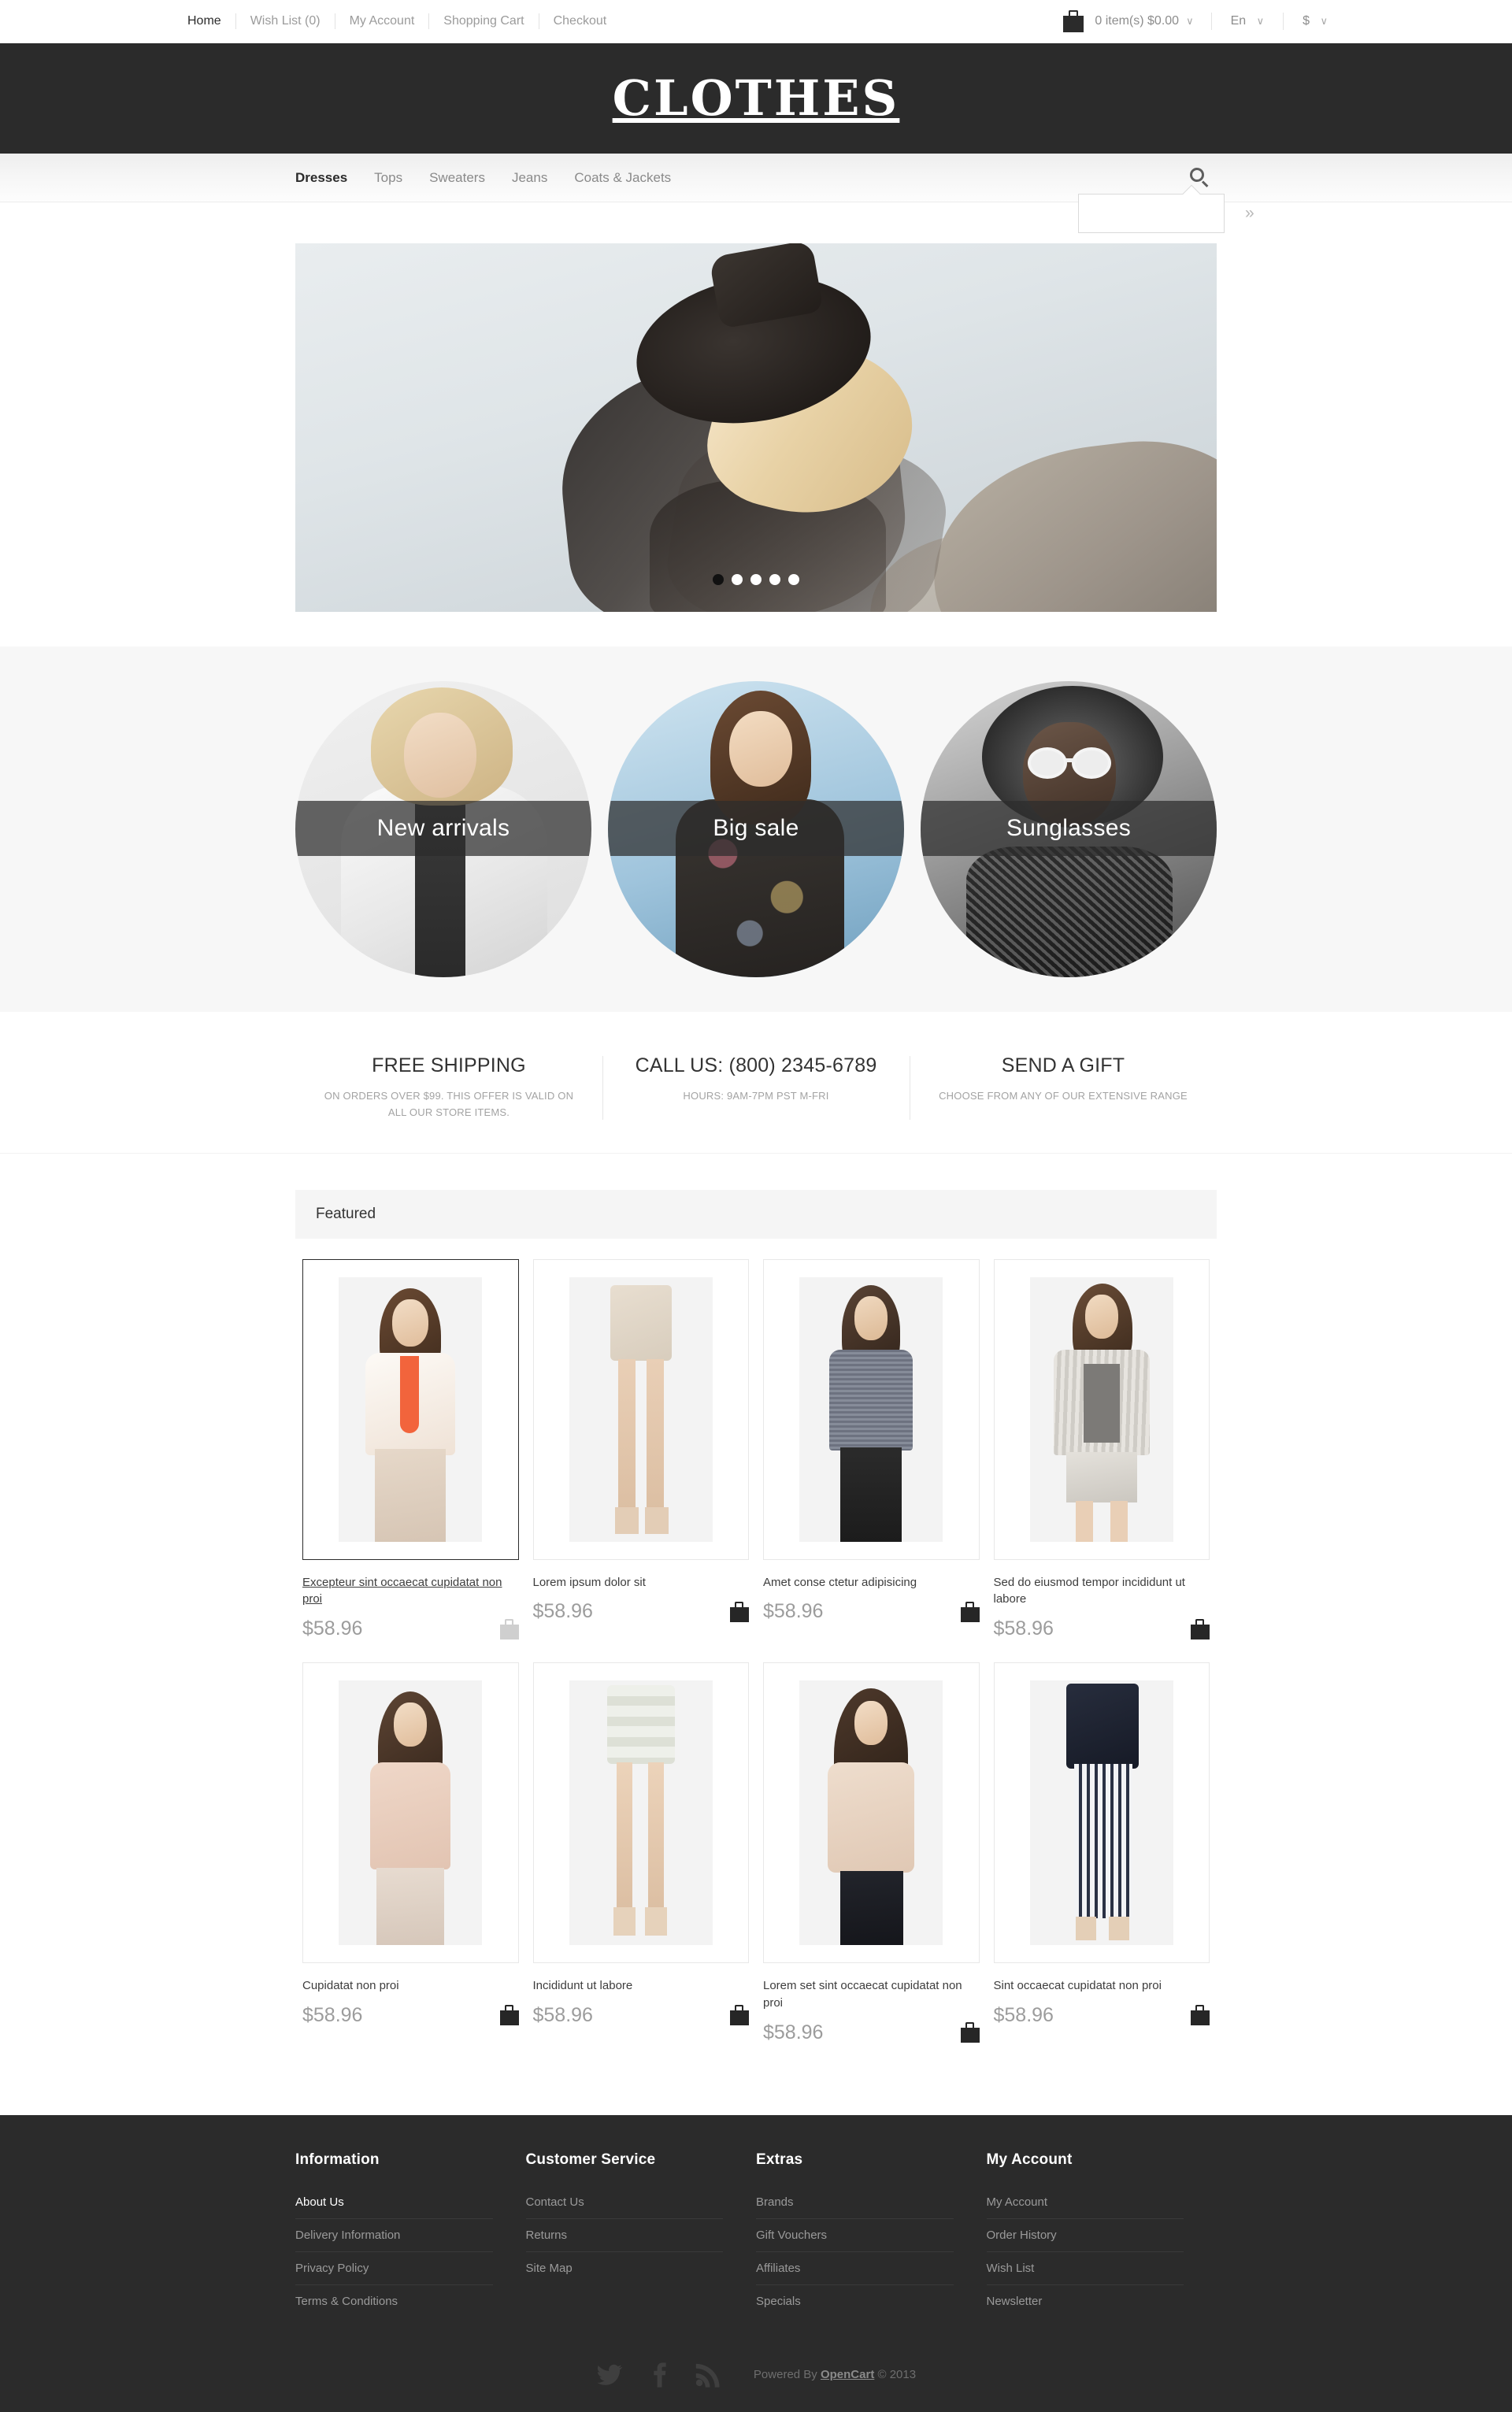  I want to click on nav-item-tops: Tops, so click(388, 178).